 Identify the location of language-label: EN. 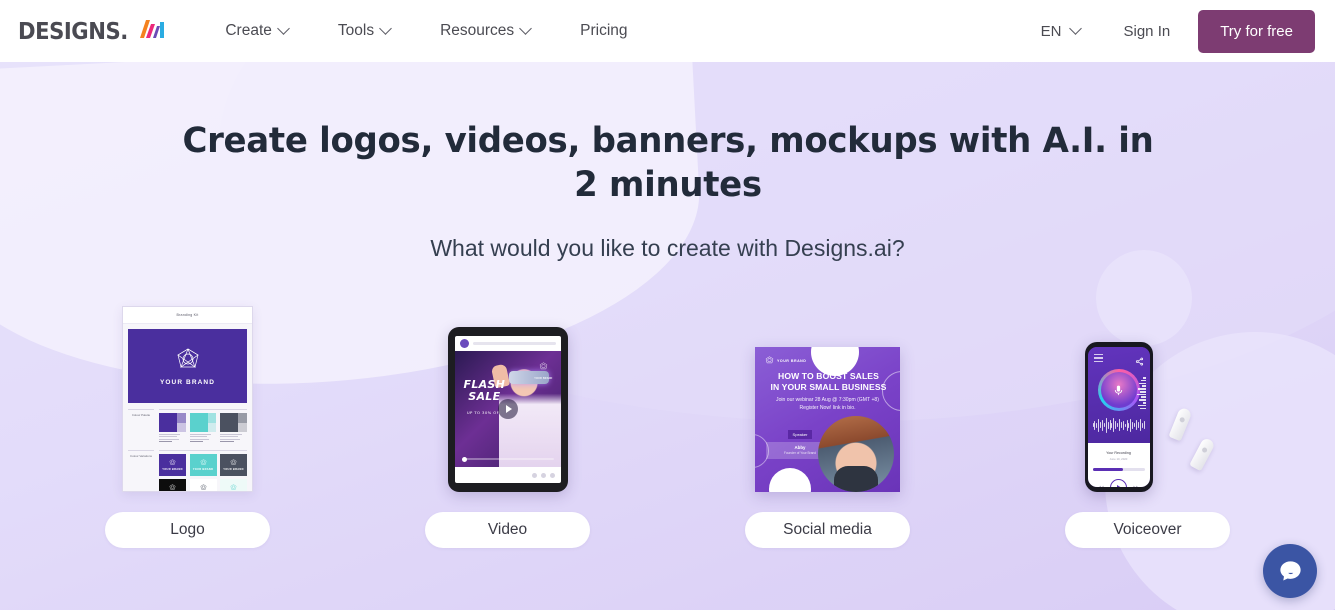
(1051, 31).